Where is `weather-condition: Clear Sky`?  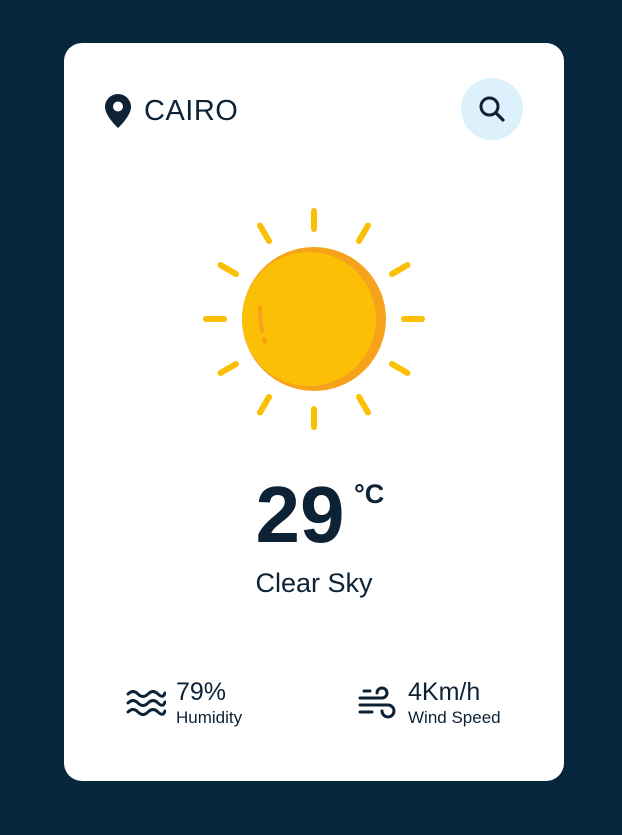
weather-condition: Clear Sky is located at coordinates (314, 583).